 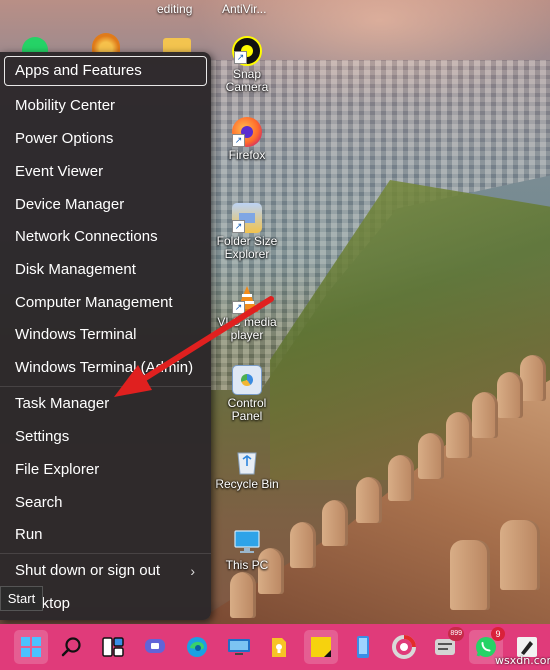 What do you see at coordinates (105, 503) in the screenshot?
I see `menu-item-search: Search` at bounding box center [105, 503].